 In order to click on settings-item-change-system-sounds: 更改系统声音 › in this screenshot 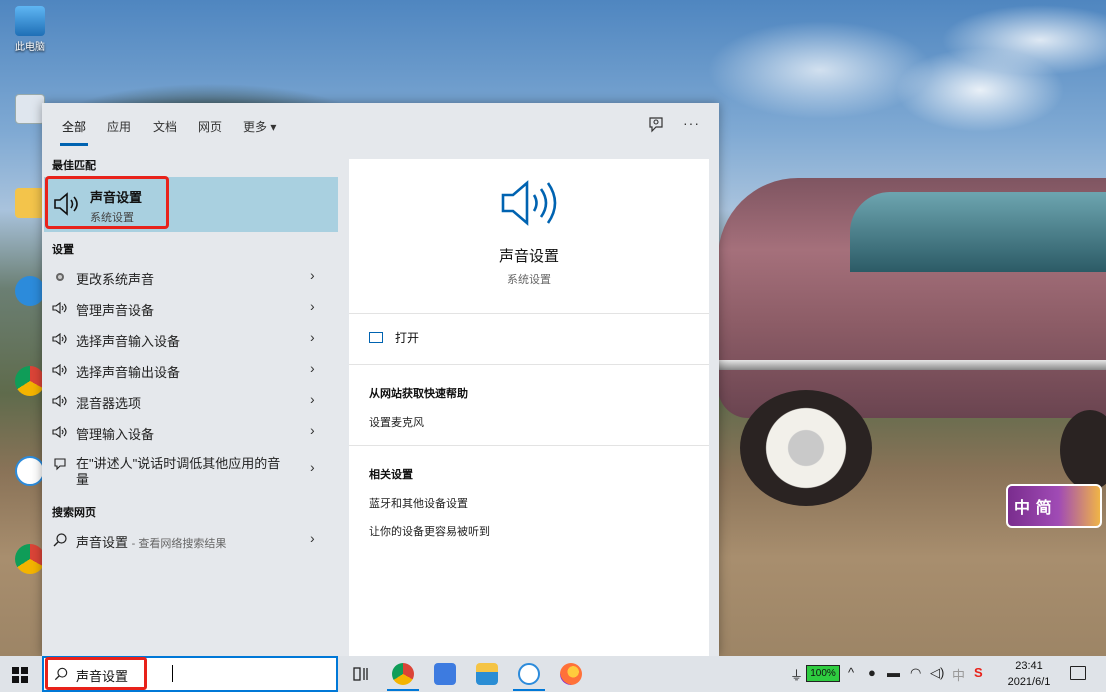, I will do `click(190, 277)`.